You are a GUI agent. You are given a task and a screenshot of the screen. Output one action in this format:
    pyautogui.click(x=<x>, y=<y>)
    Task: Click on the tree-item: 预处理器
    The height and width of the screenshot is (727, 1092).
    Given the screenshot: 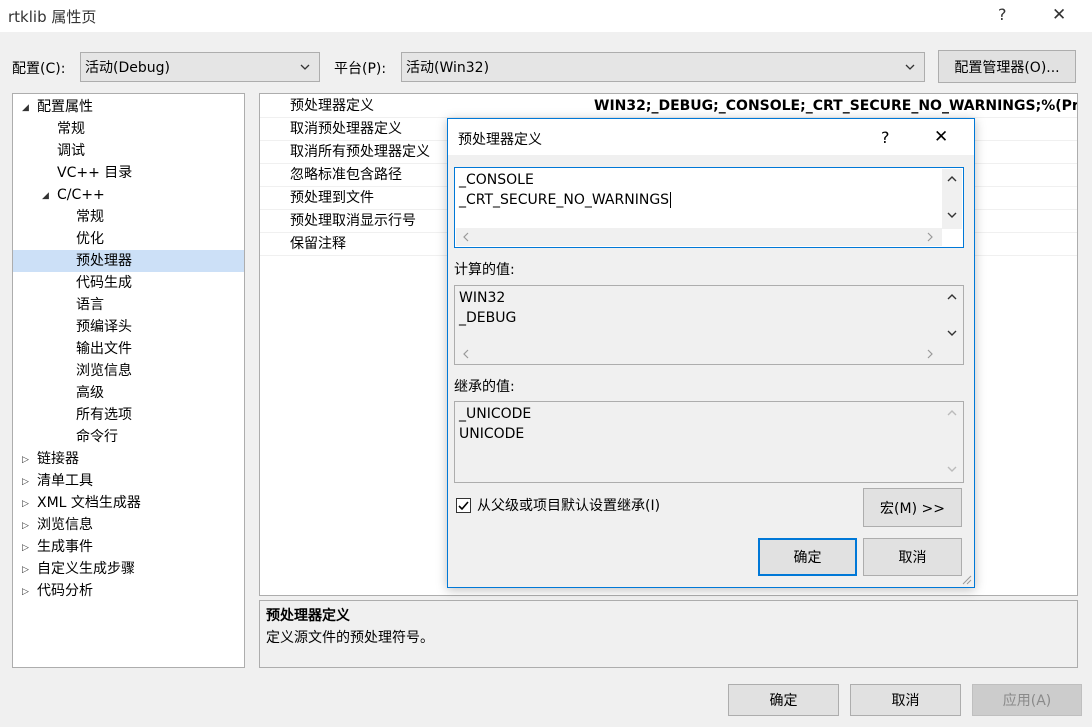 What is the action you would take?
    pyautogui.click(x=128, y=261)
    